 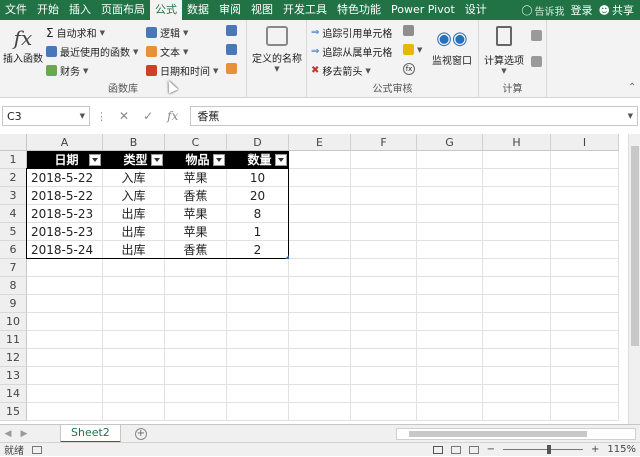 What do you see at coordinates (196, 142) in the screenshot?
I see `column-header: C` at bounding box center [196, 142].